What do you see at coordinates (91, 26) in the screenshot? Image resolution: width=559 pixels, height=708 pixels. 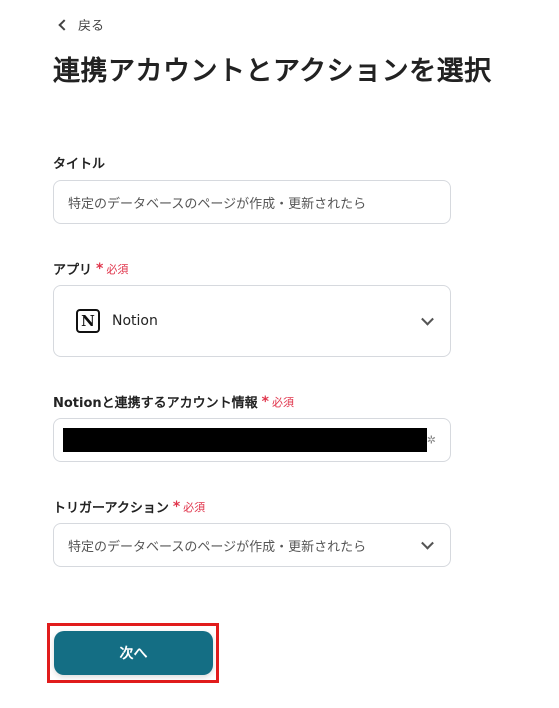 I see `back-link-label: 戻る` at bounding box center [91, 26].